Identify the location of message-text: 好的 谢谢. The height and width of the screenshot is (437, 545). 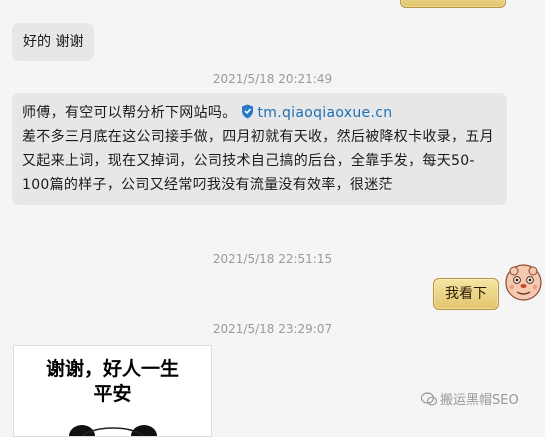
(53, 42).